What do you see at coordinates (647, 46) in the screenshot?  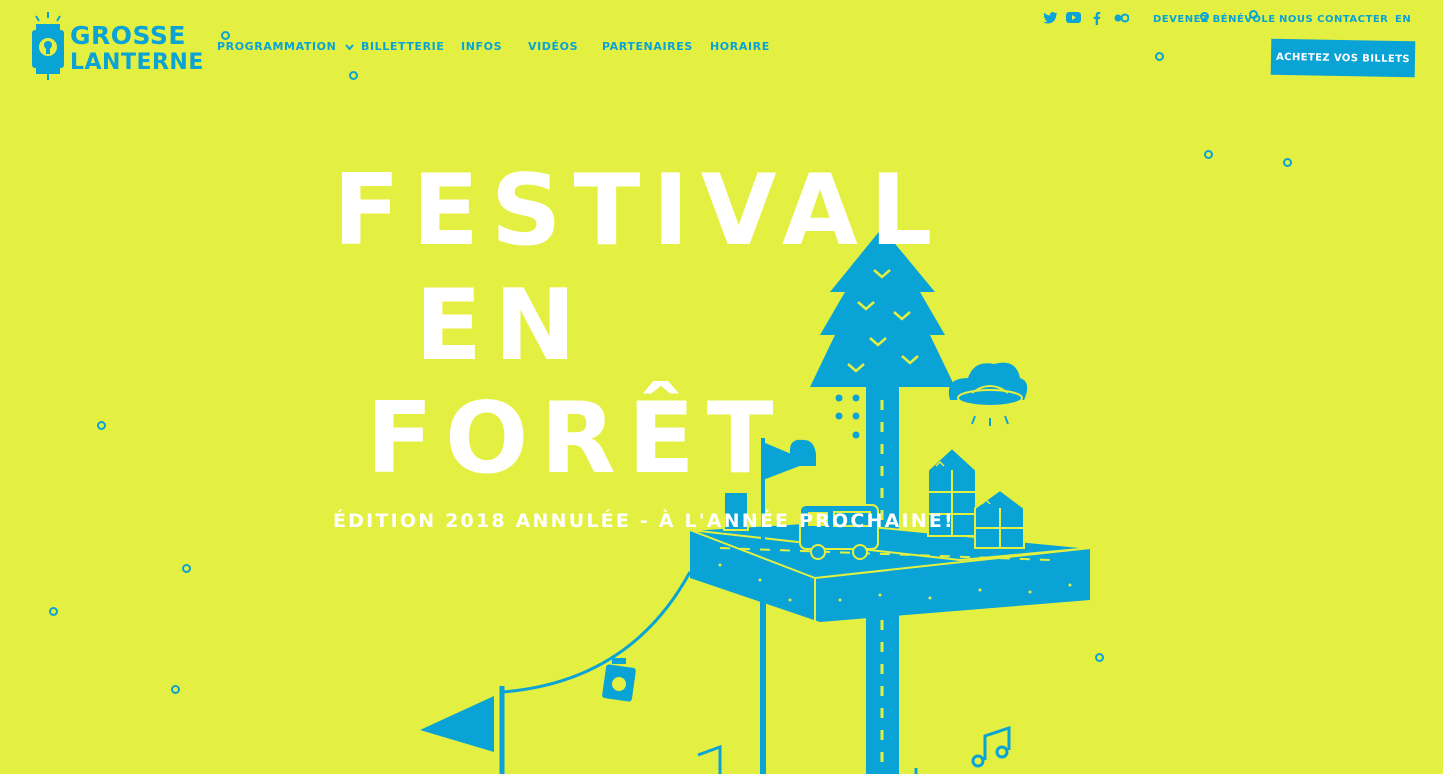 I see `nav-partenaires: PARTENAIRES` at bounding box center [647, 46].